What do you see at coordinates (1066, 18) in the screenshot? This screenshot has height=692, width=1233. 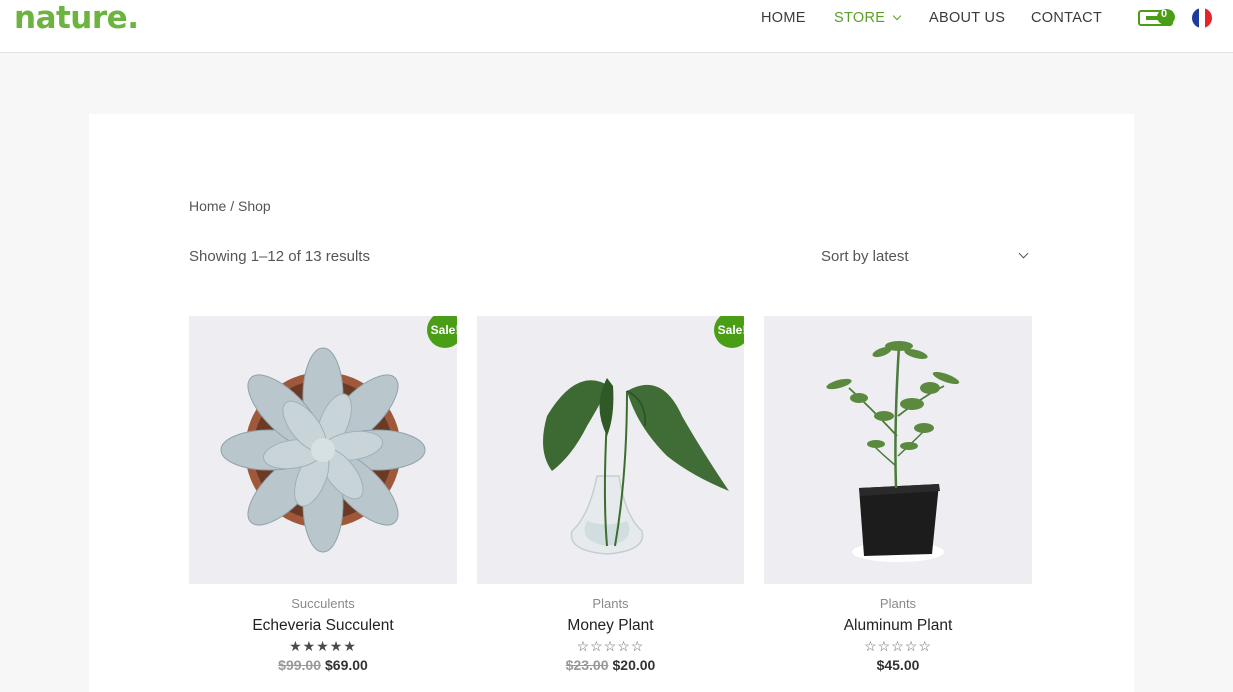 I see `nav-contact: CONTACT` at bounding box center [1066, 18].